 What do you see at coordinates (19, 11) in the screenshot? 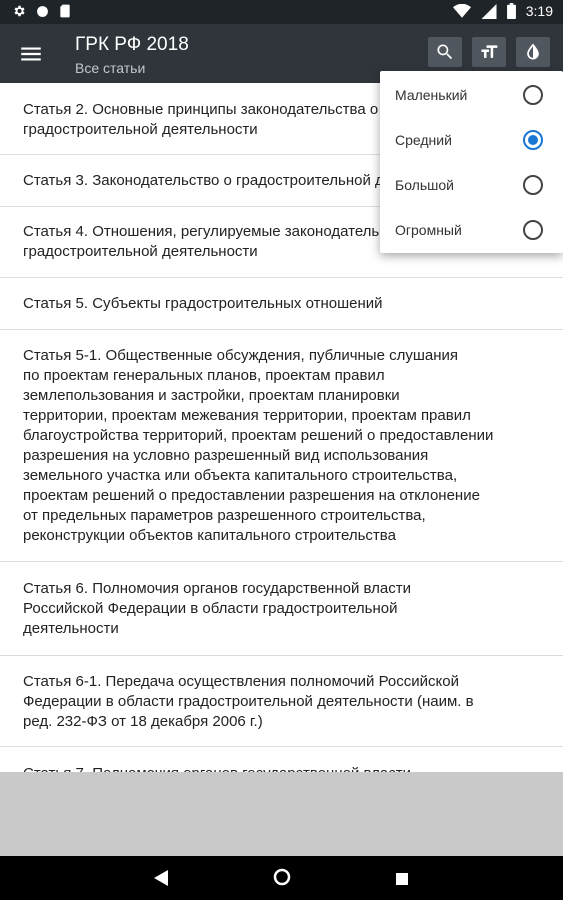
I see `settings-icon` at bounding box center [19, 11].